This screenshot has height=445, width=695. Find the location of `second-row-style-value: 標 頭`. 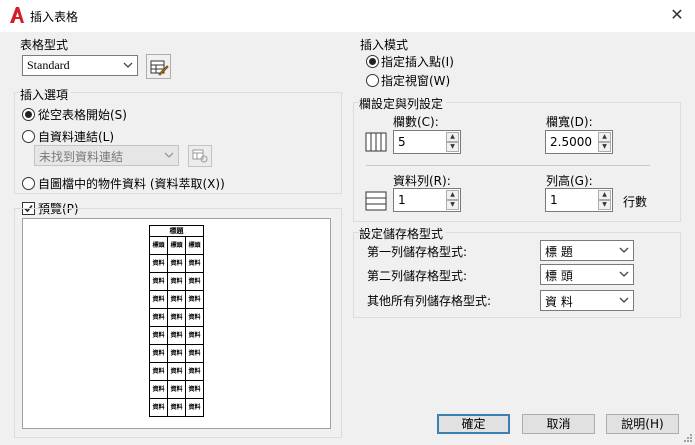

second-row-style-value: 標 頭 is located at coordinates (559, 276).